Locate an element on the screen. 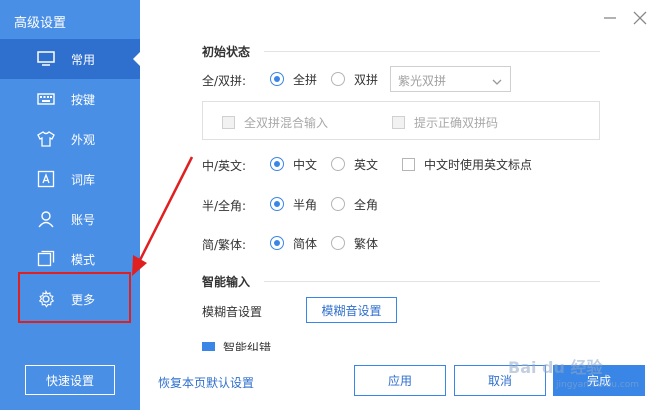  section-title-smart-input: 智能输入 is located at coordinates (226, 282).